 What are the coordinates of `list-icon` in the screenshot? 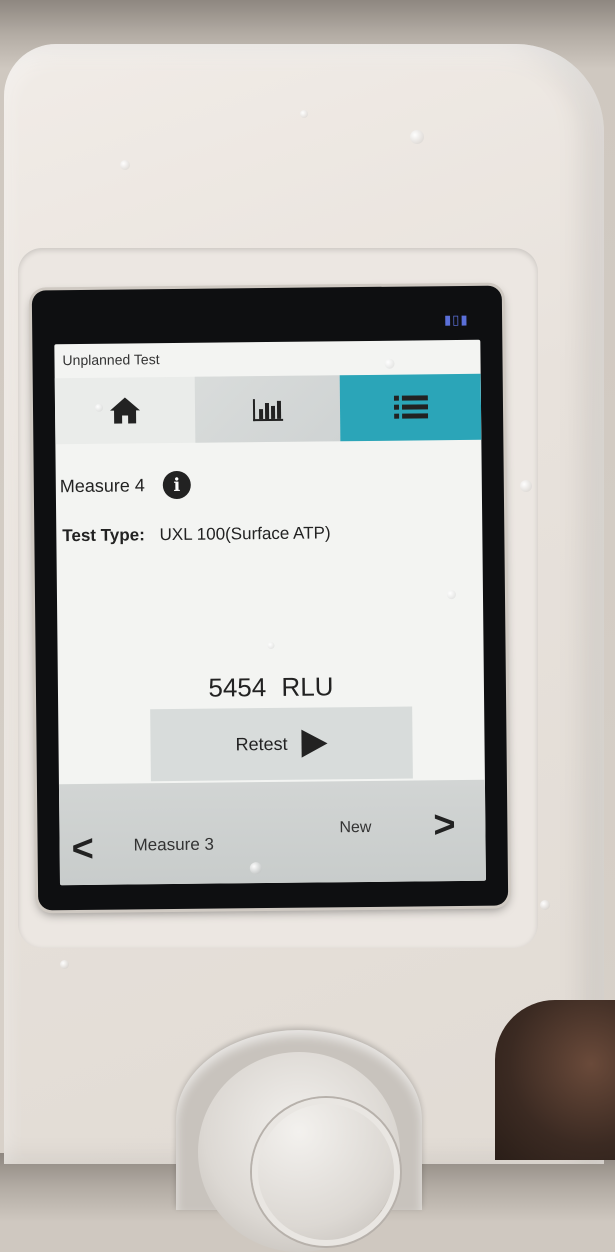 It's located at (410, 407).